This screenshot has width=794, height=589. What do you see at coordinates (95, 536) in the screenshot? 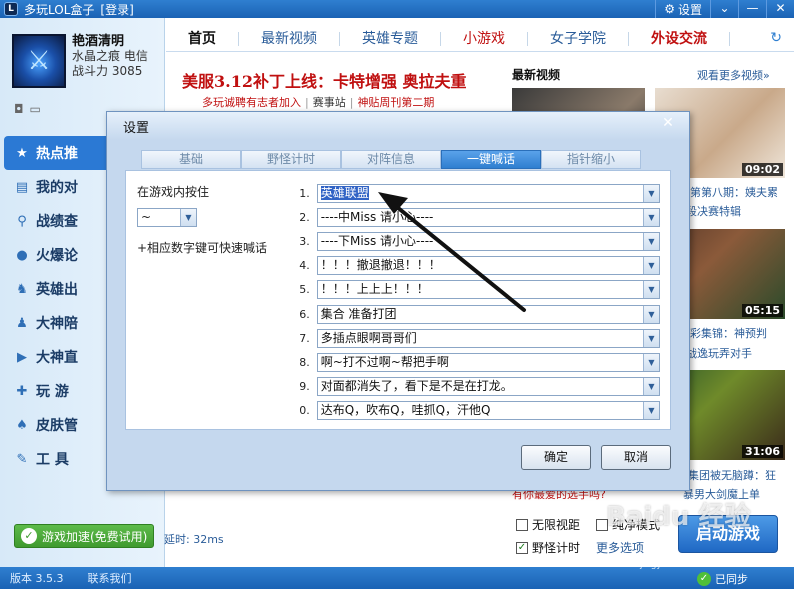
I see `speedup-label: 游戏加速(免费试用)` at bounding box center [95, 536].